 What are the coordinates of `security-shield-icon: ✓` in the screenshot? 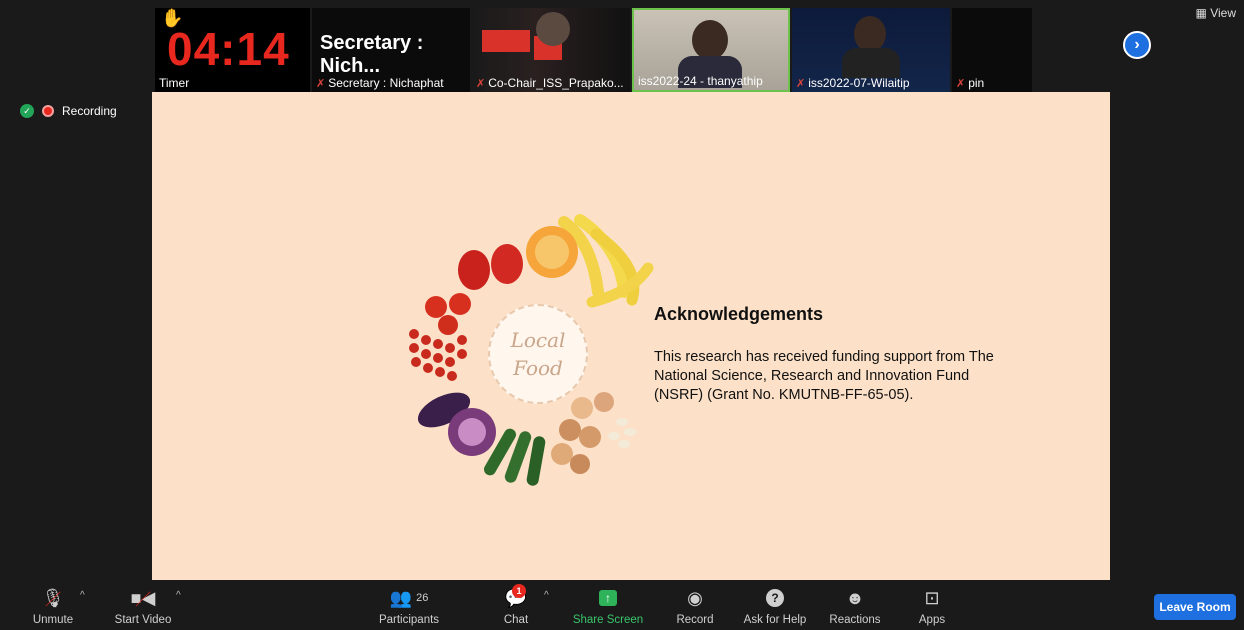 It's located at (27, 111).